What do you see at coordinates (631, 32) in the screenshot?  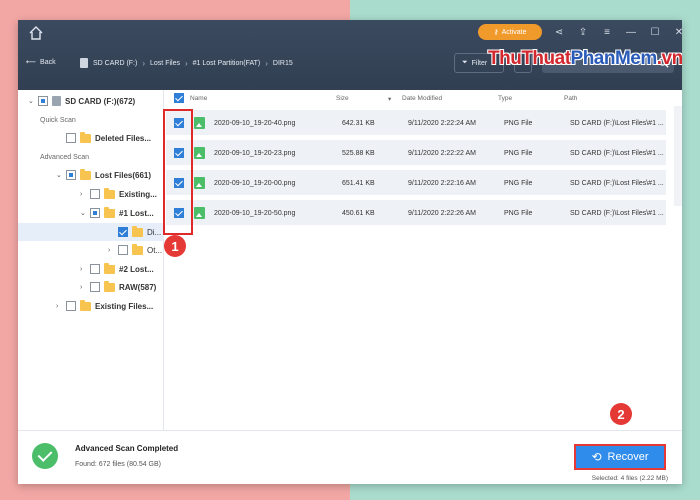 I see `minimize-icon: —` at bounding box center [631, 32].